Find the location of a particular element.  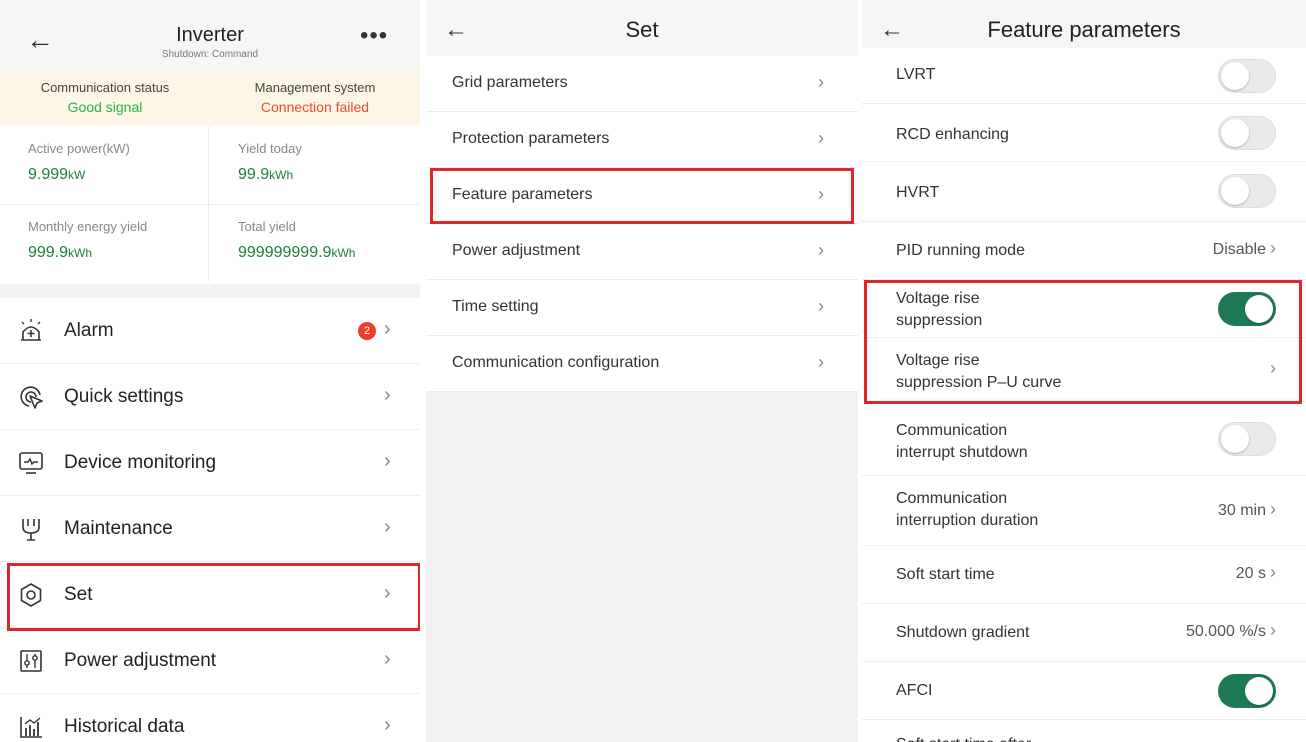

menu-item-power-adjustment: Power adjustment › is located at coordinates (210, 661).